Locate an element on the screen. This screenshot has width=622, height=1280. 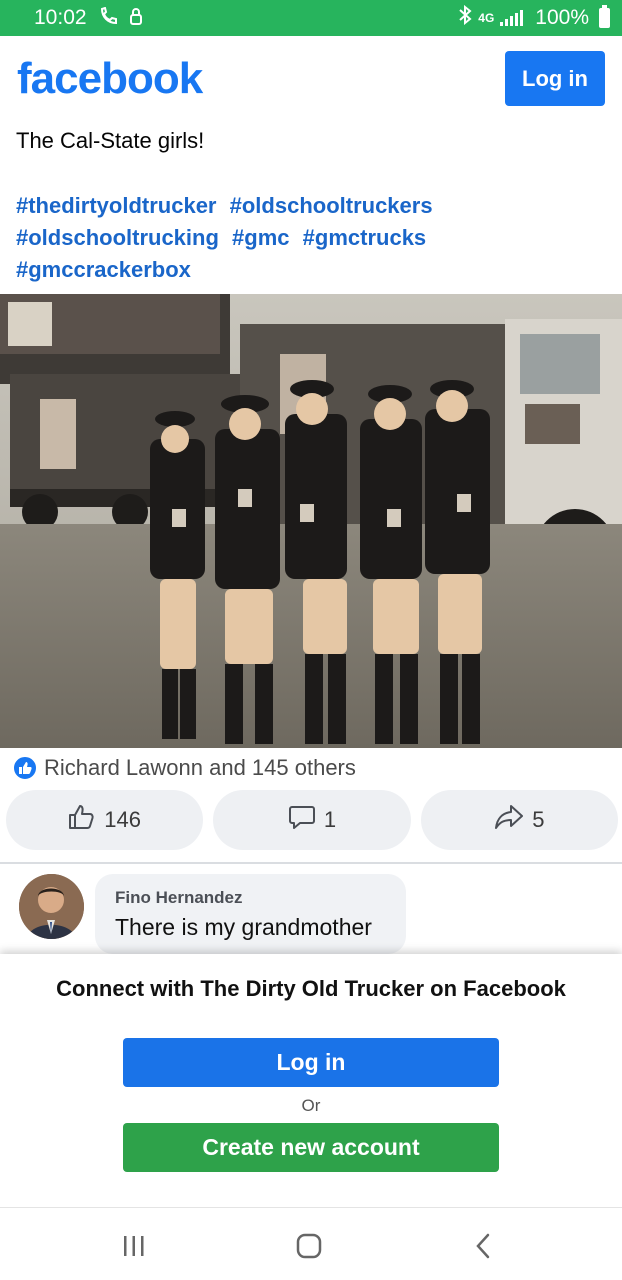
hashtag-link: #oldschooltrucking is located at coordinates (117, 237).